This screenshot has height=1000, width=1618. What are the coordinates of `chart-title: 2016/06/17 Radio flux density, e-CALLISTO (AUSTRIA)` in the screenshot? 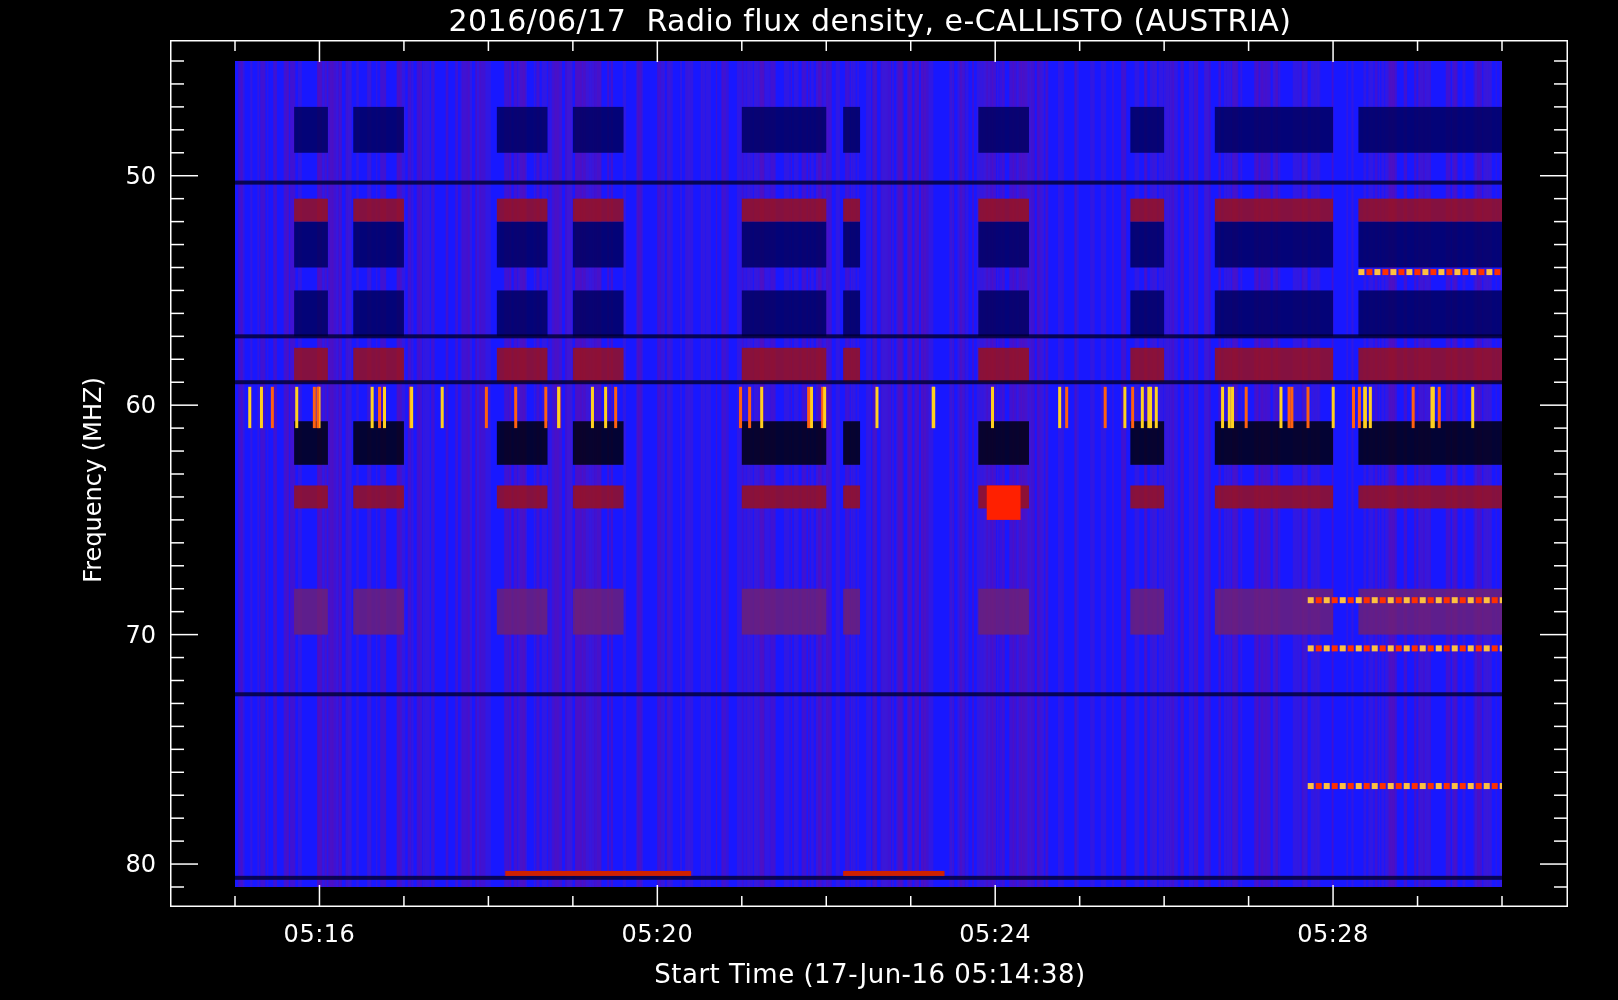 It's located at (870, 21).